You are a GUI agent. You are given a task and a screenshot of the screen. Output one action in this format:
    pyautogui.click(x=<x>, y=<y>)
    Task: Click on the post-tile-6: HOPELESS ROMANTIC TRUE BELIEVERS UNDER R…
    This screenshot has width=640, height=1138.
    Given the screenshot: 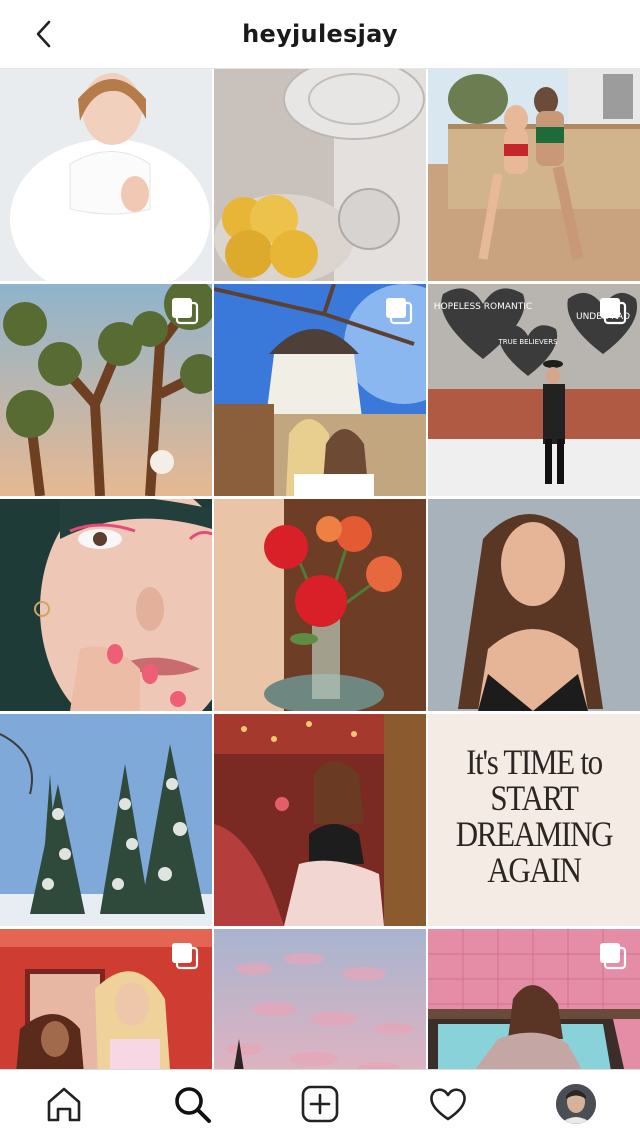 What is the action you would take?
    pyautogui.click(x=534, y=390)
    